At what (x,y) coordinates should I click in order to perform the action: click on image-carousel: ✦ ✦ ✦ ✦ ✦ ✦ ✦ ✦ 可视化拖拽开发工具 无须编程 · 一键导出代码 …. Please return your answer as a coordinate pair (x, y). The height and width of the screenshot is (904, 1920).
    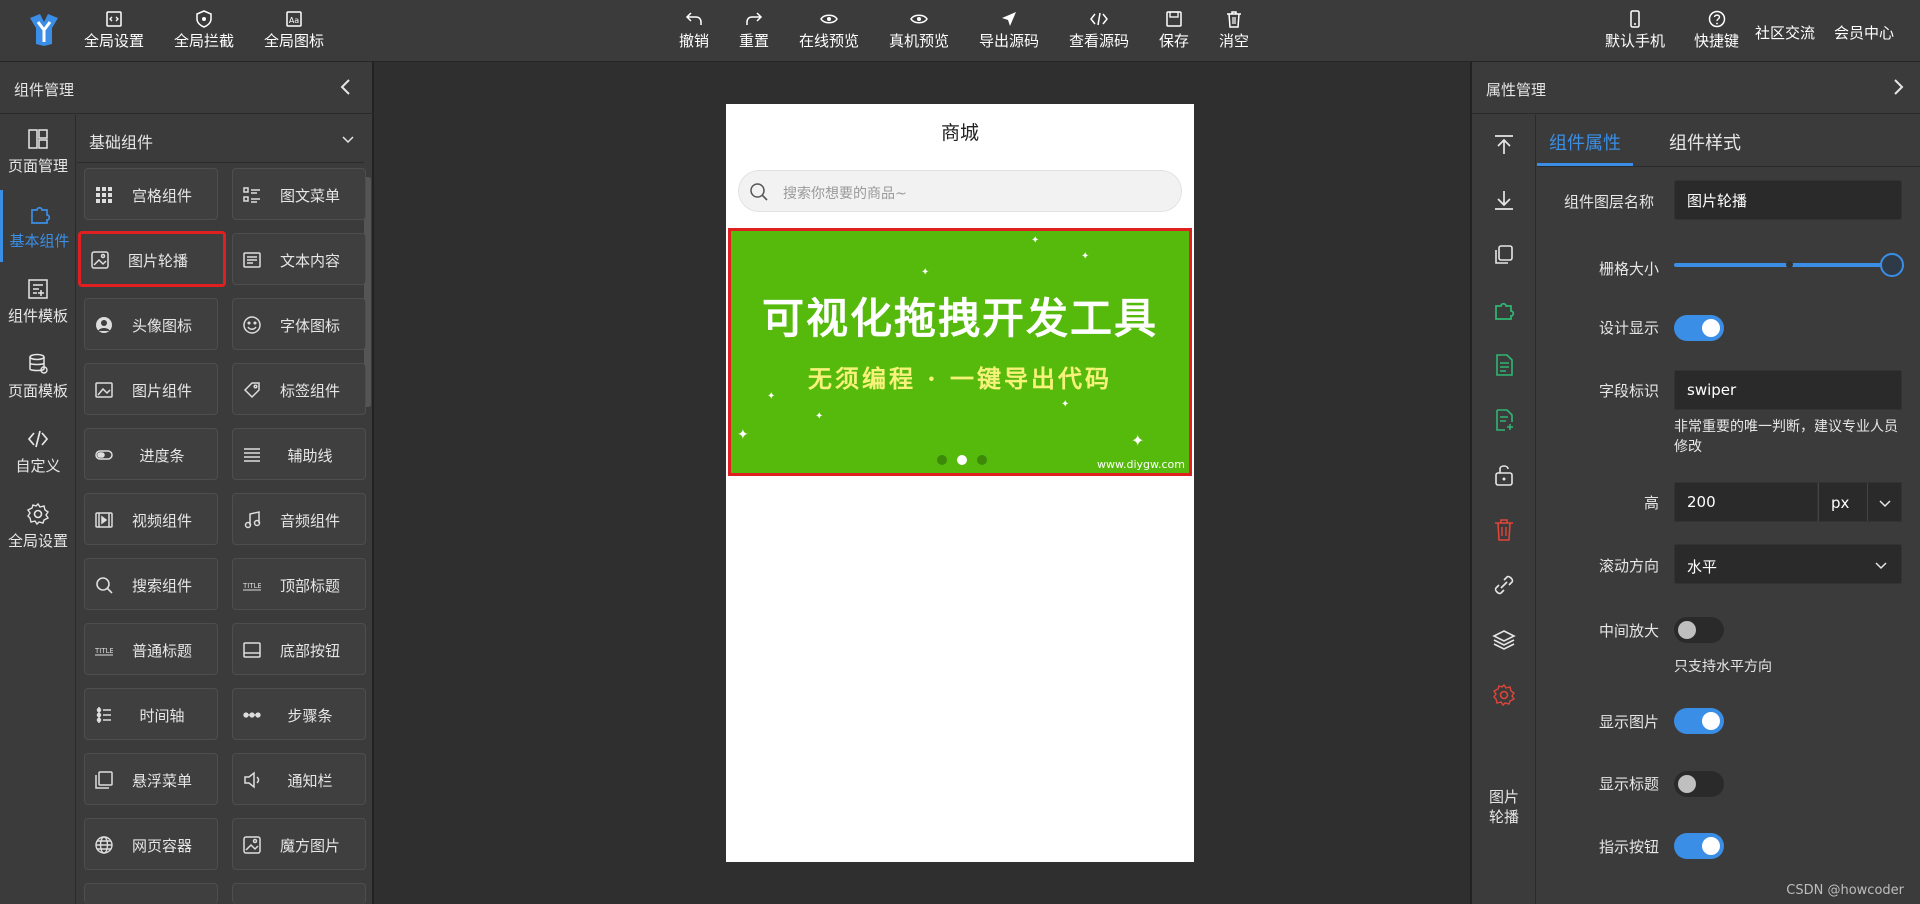
    Looking at the image, I should click on (960, 352).